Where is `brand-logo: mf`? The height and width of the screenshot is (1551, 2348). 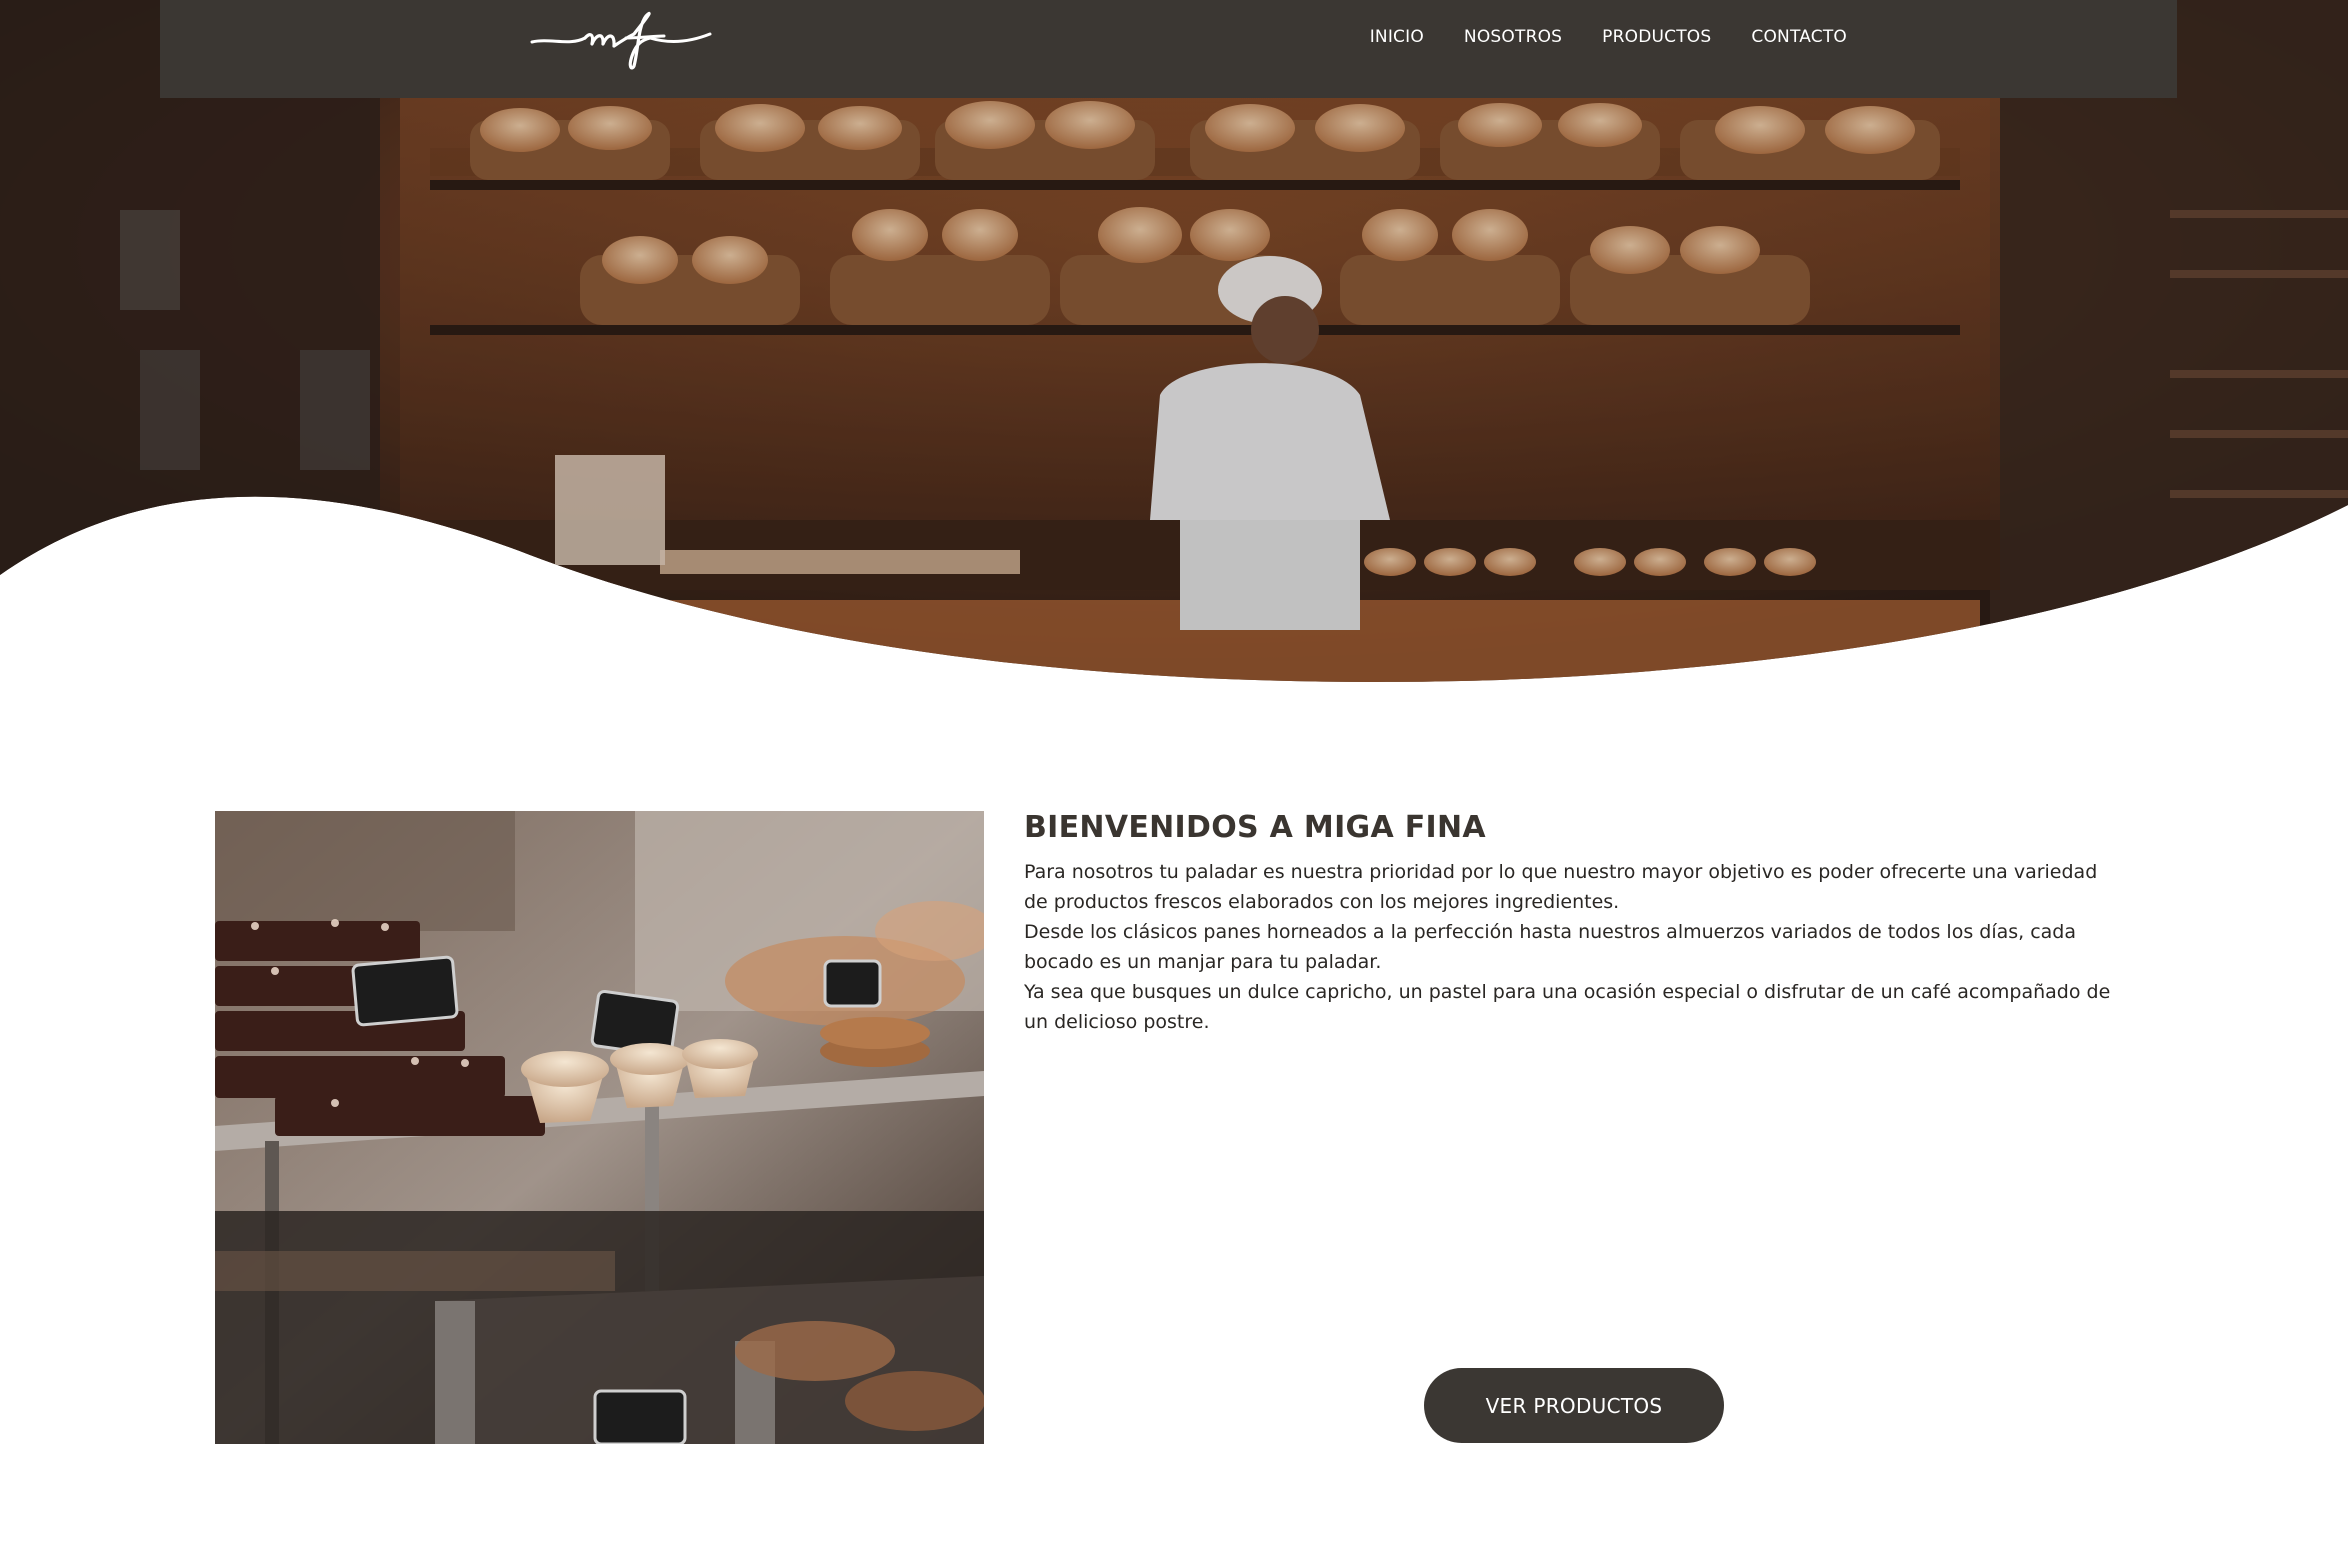
brand-logo: mf is located at coordinates (621, 40).